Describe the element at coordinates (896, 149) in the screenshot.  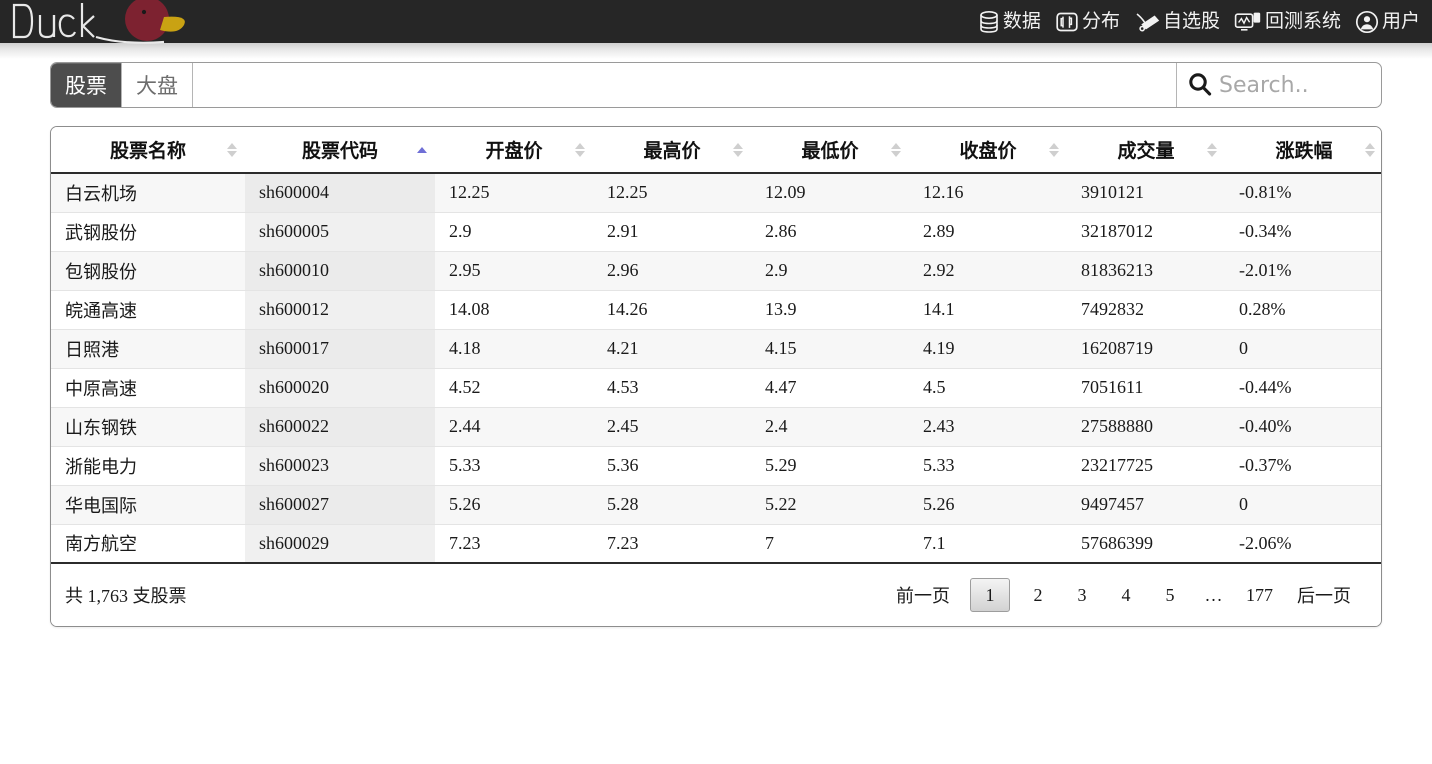
I see `sort-toggle-low` at that location.